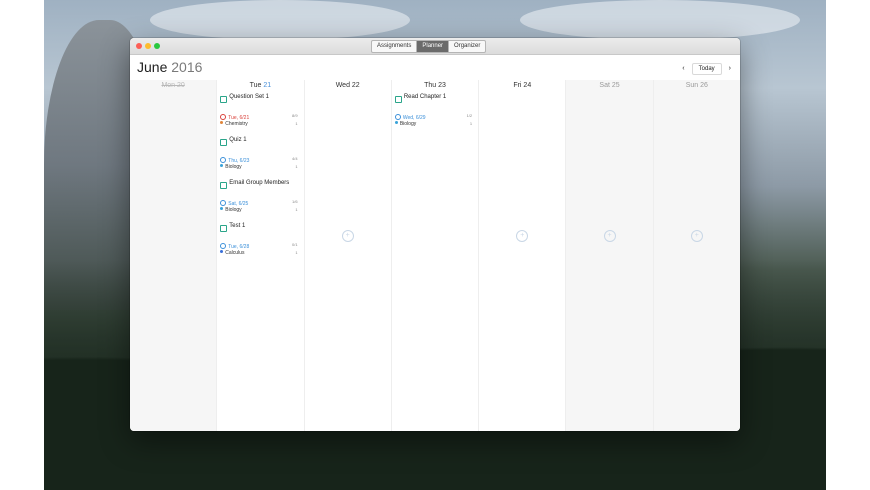 The height and width of the screenshot is (490, 870). What do you see at coordinates (348, 255) in the screenshot?
I see `day-column-wed: Wed 22 +` at bounding box center [348, 255].